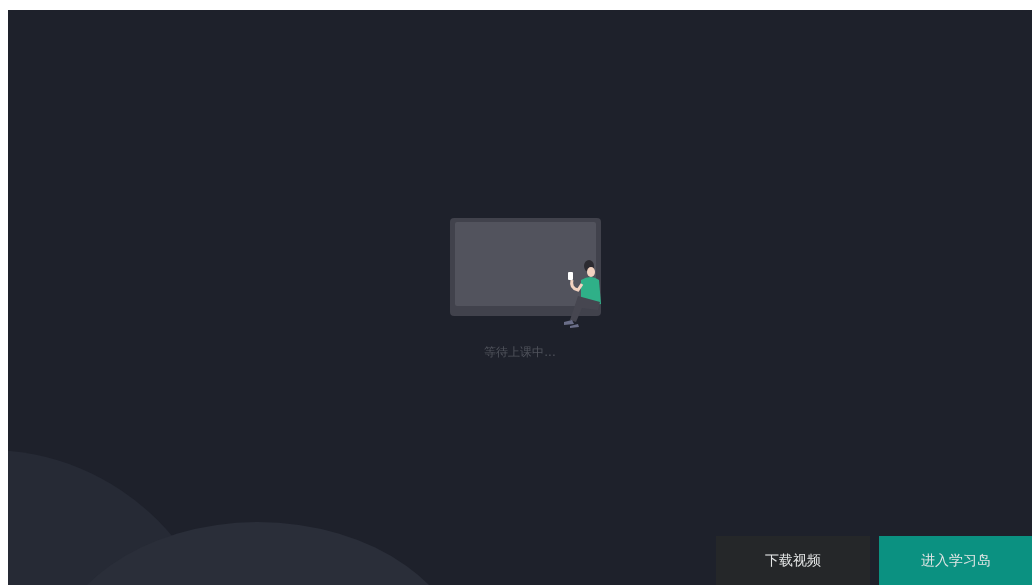 Image resolution: width=1032 pixels, height=585 pixels. Describe the element at coordinates (793, 560) in the screenshot. I see `download-video-button: 下载视频` at that location.